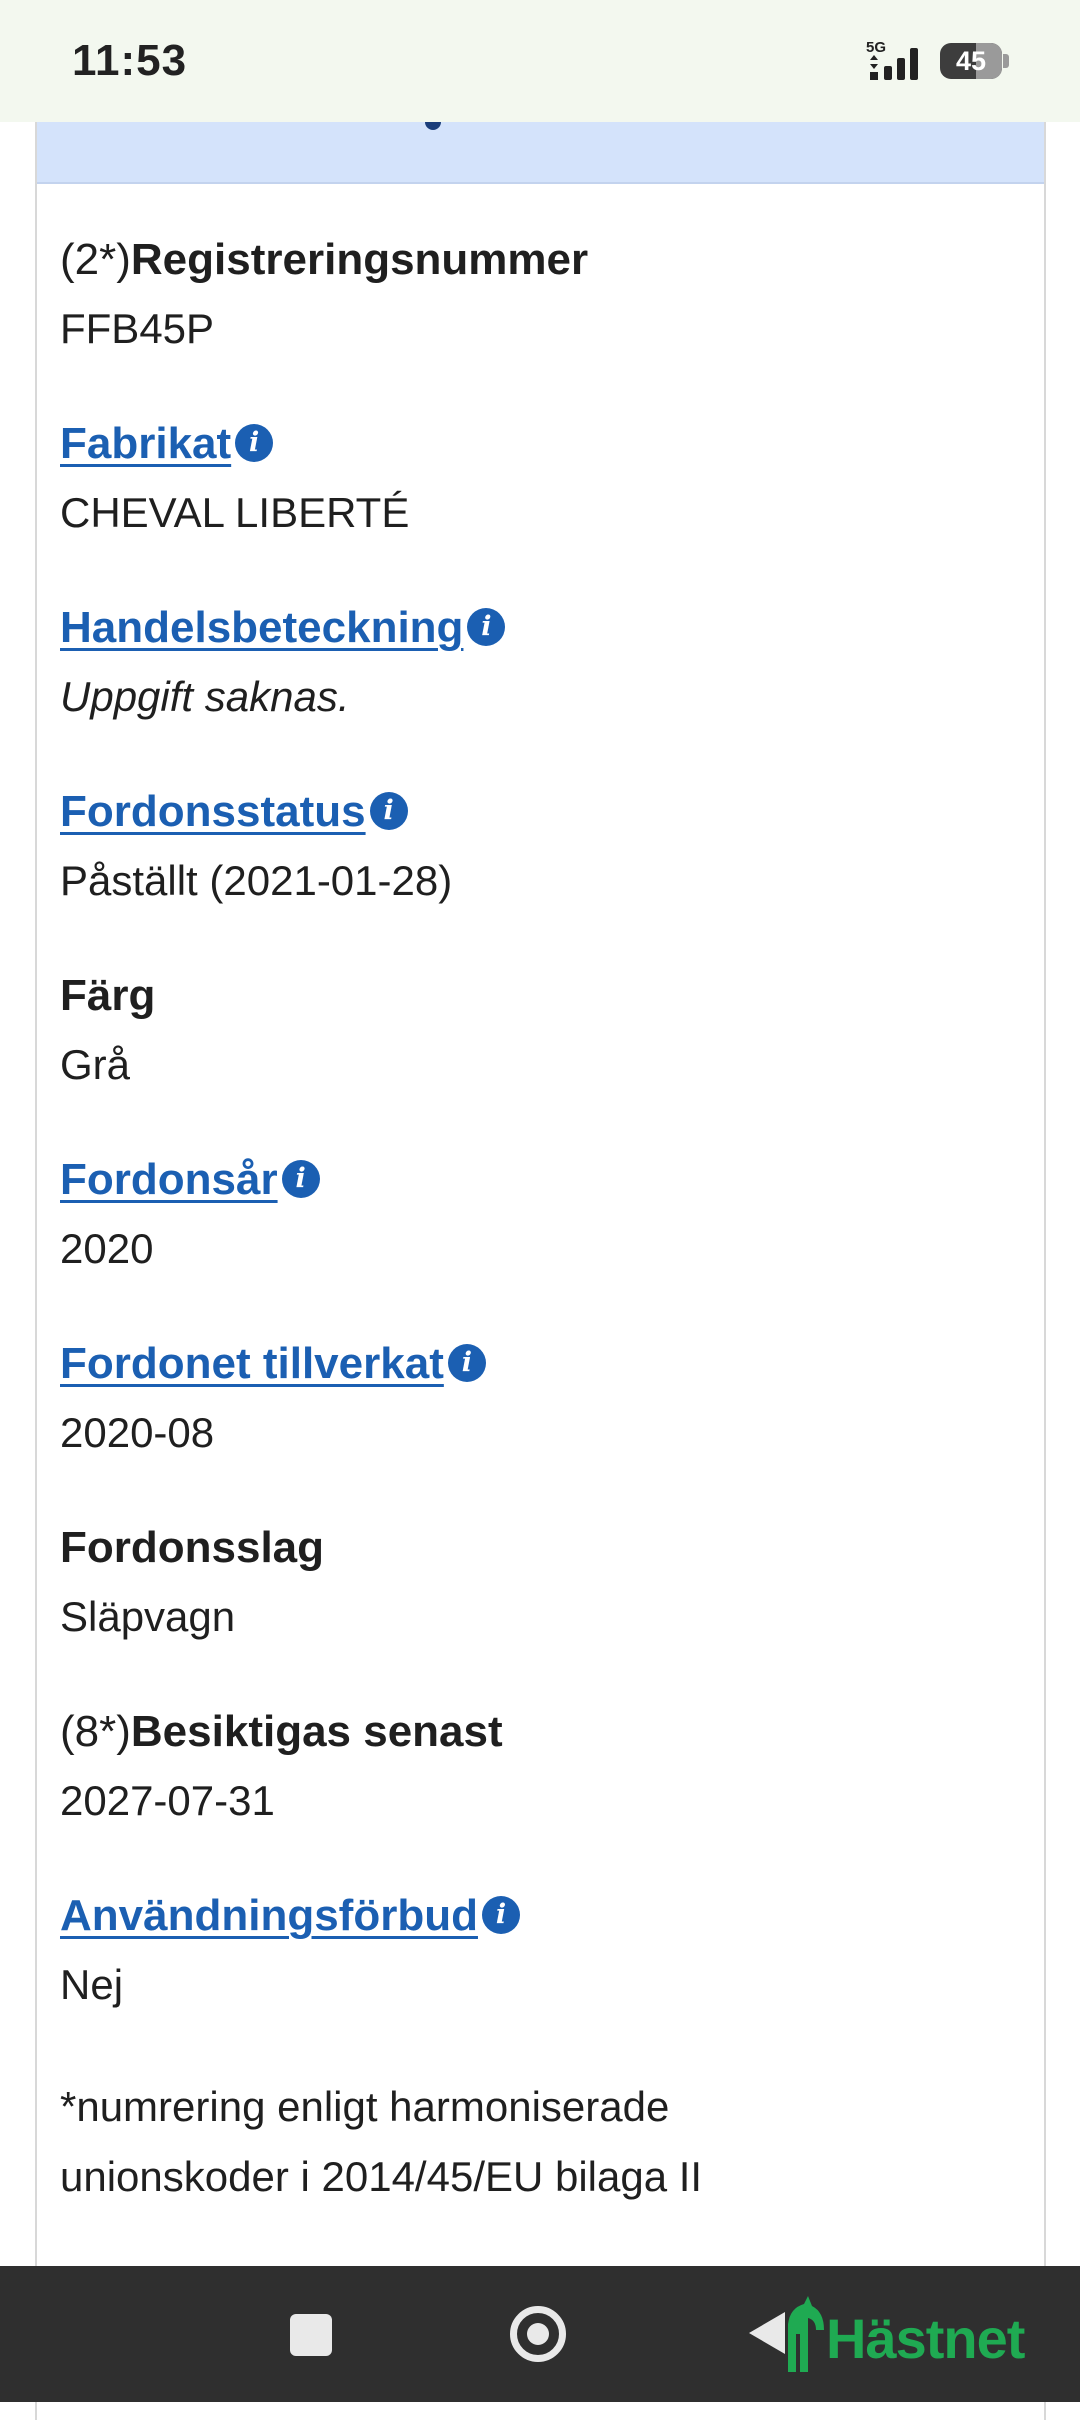  I want to click on field-3: Fordonsstatus i Påställt (2021-01-28), so click(256, 846).